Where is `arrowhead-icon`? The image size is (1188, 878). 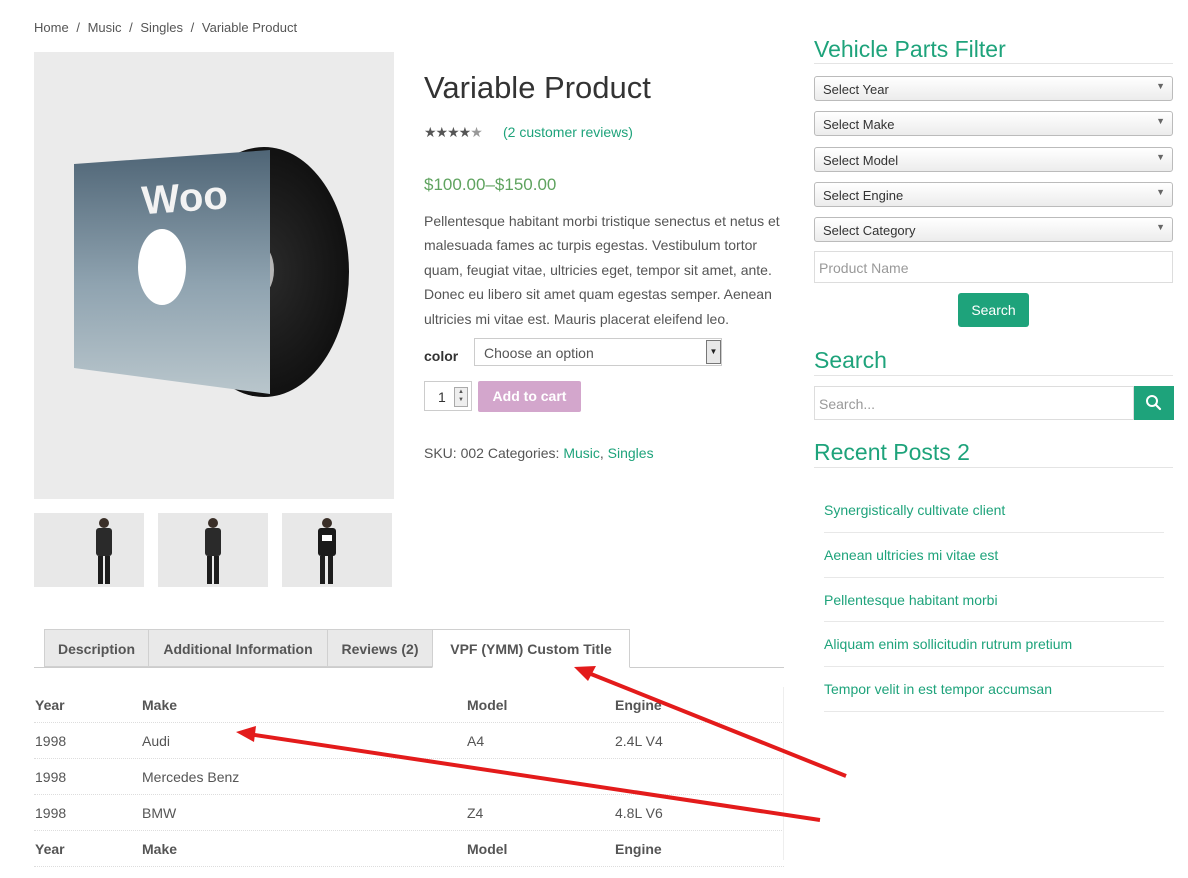
arrowhead-icon is located at coordinates (246, 734).